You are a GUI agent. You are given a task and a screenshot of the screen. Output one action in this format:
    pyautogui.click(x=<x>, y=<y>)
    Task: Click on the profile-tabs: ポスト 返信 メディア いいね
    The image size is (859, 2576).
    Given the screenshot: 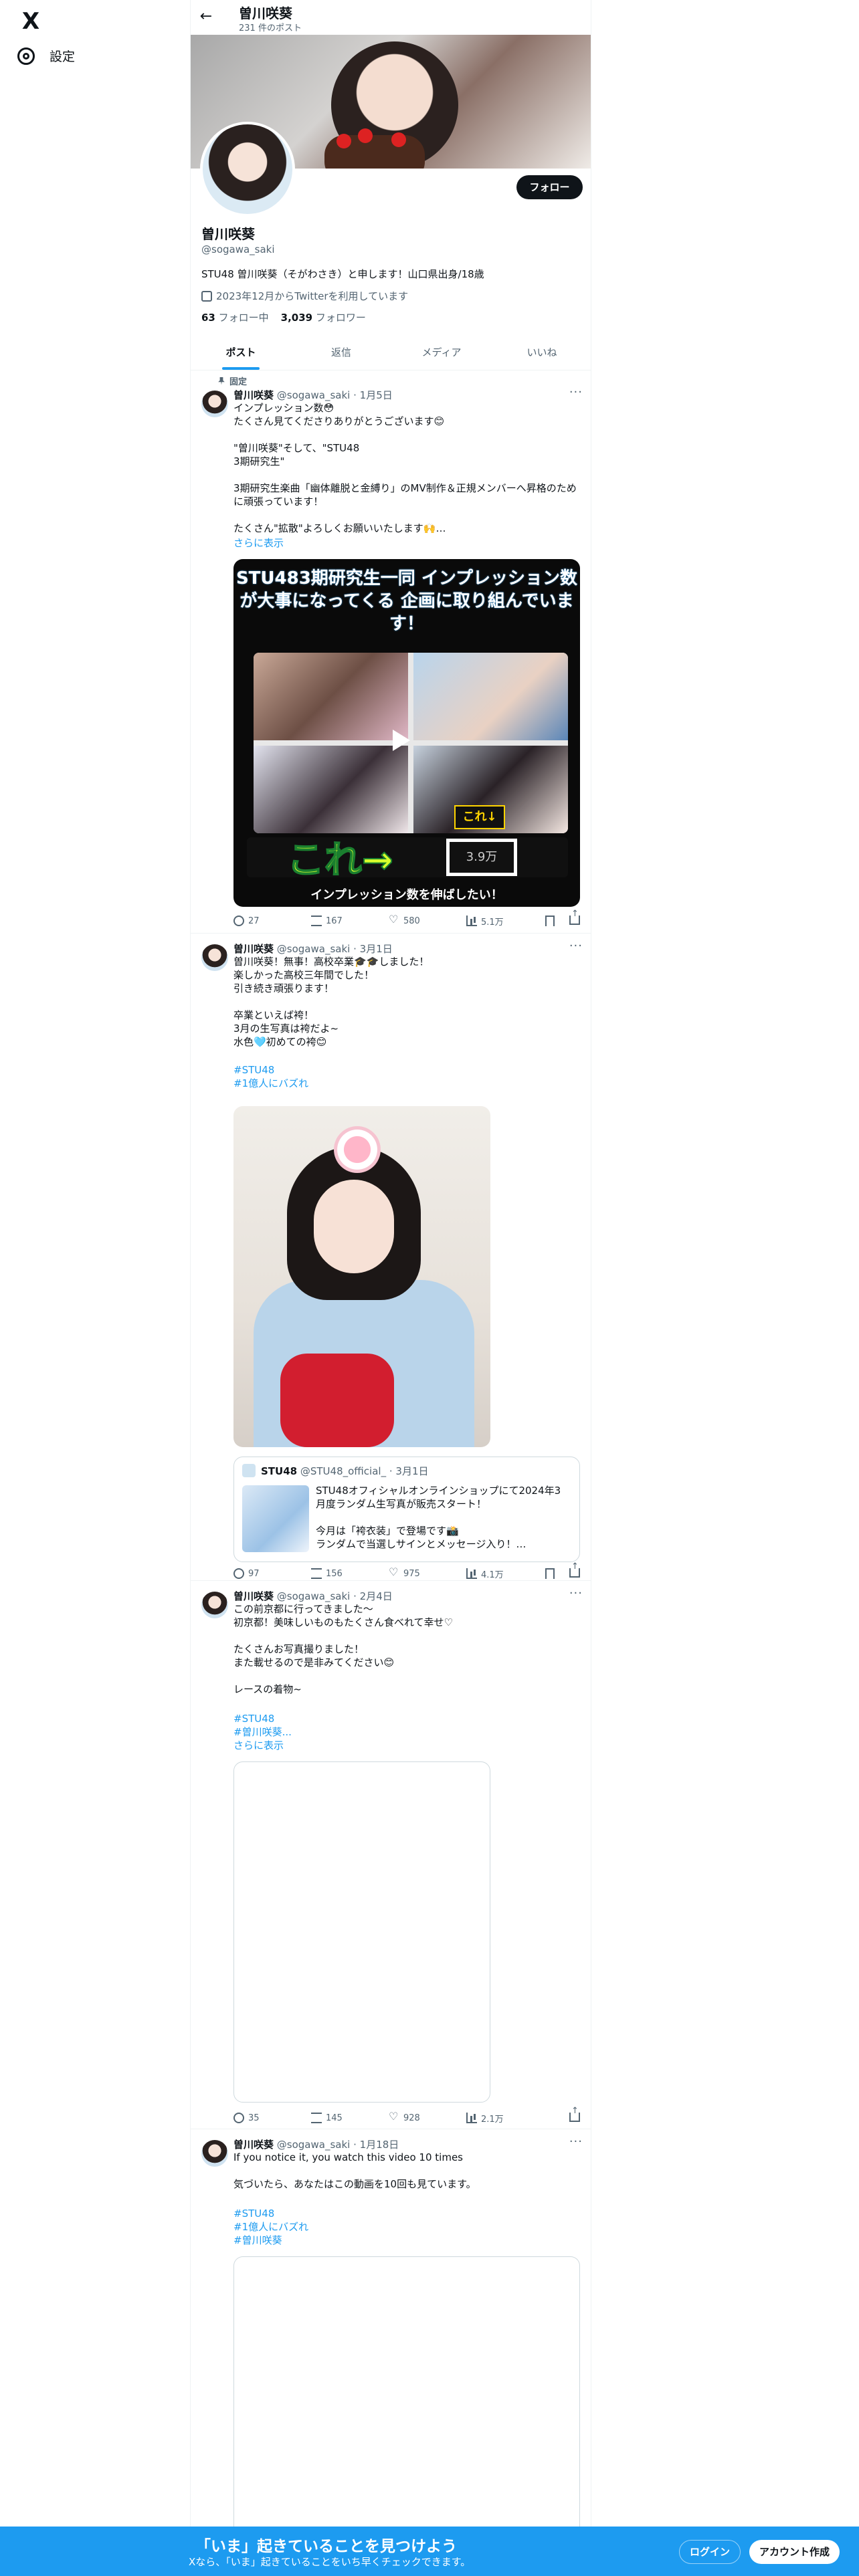 What is the action you would take?
    pyautogui.click(x=391, y=352)
    